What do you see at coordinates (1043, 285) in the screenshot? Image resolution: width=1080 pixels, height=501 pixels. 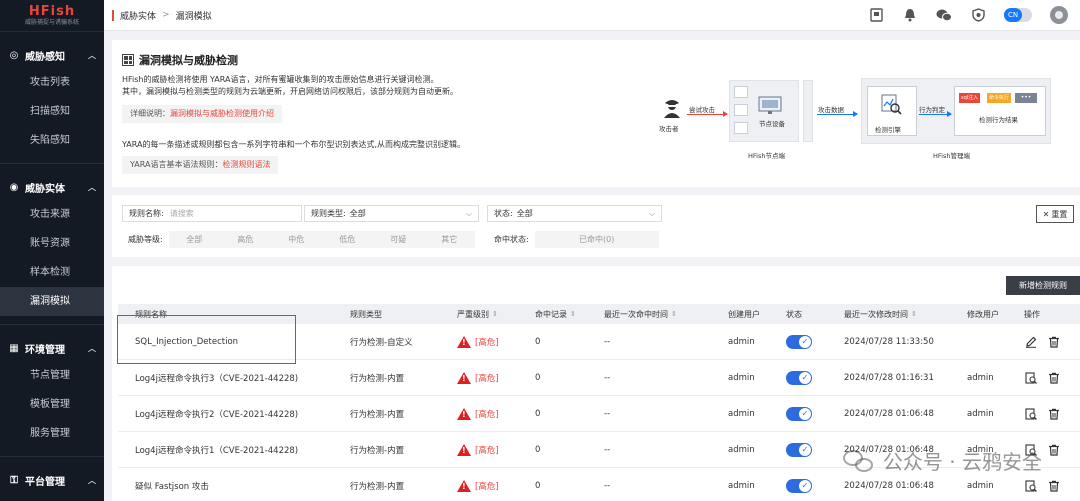 I see `add-rule-button: 新增检测规则` at bounding box center [1043, 285].